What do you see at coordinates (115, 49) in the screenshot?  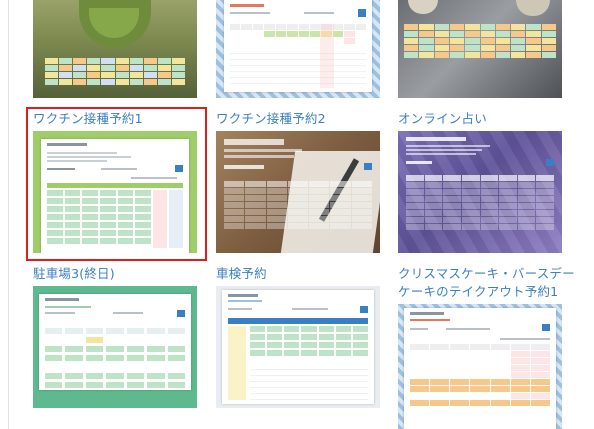 I see `thumbnail-top-left` at bounding box center [115, 49].